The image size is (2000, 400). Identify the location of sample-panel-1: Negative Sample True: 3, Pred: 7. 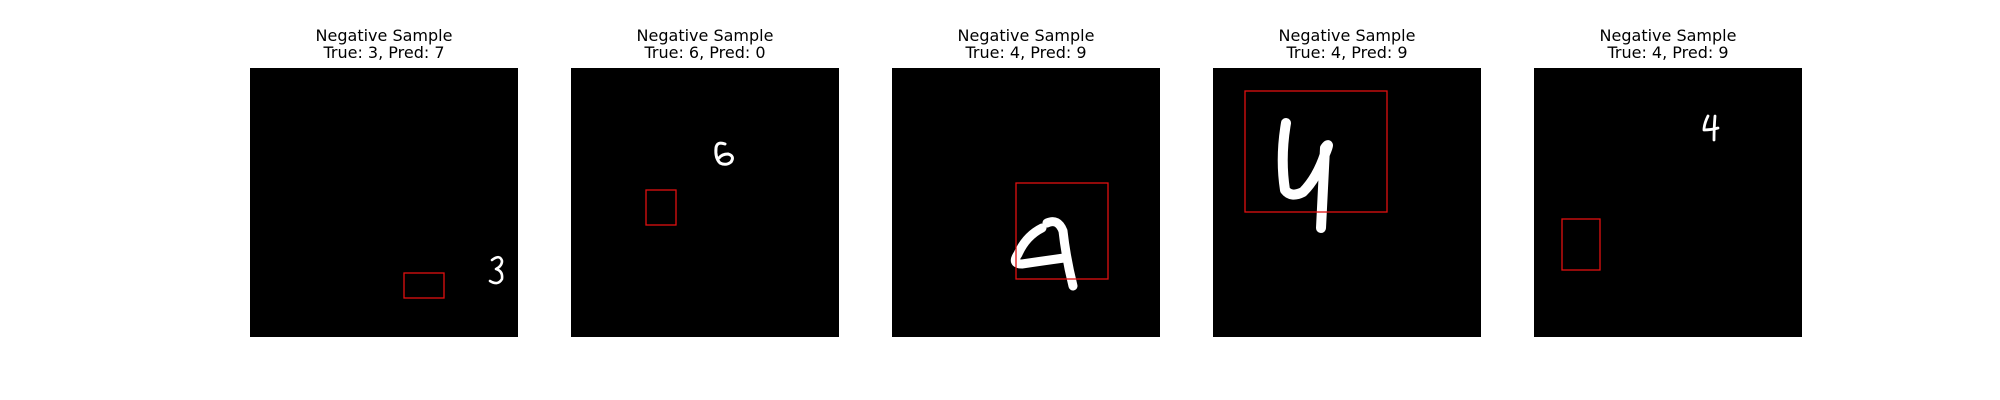
(384, 200).